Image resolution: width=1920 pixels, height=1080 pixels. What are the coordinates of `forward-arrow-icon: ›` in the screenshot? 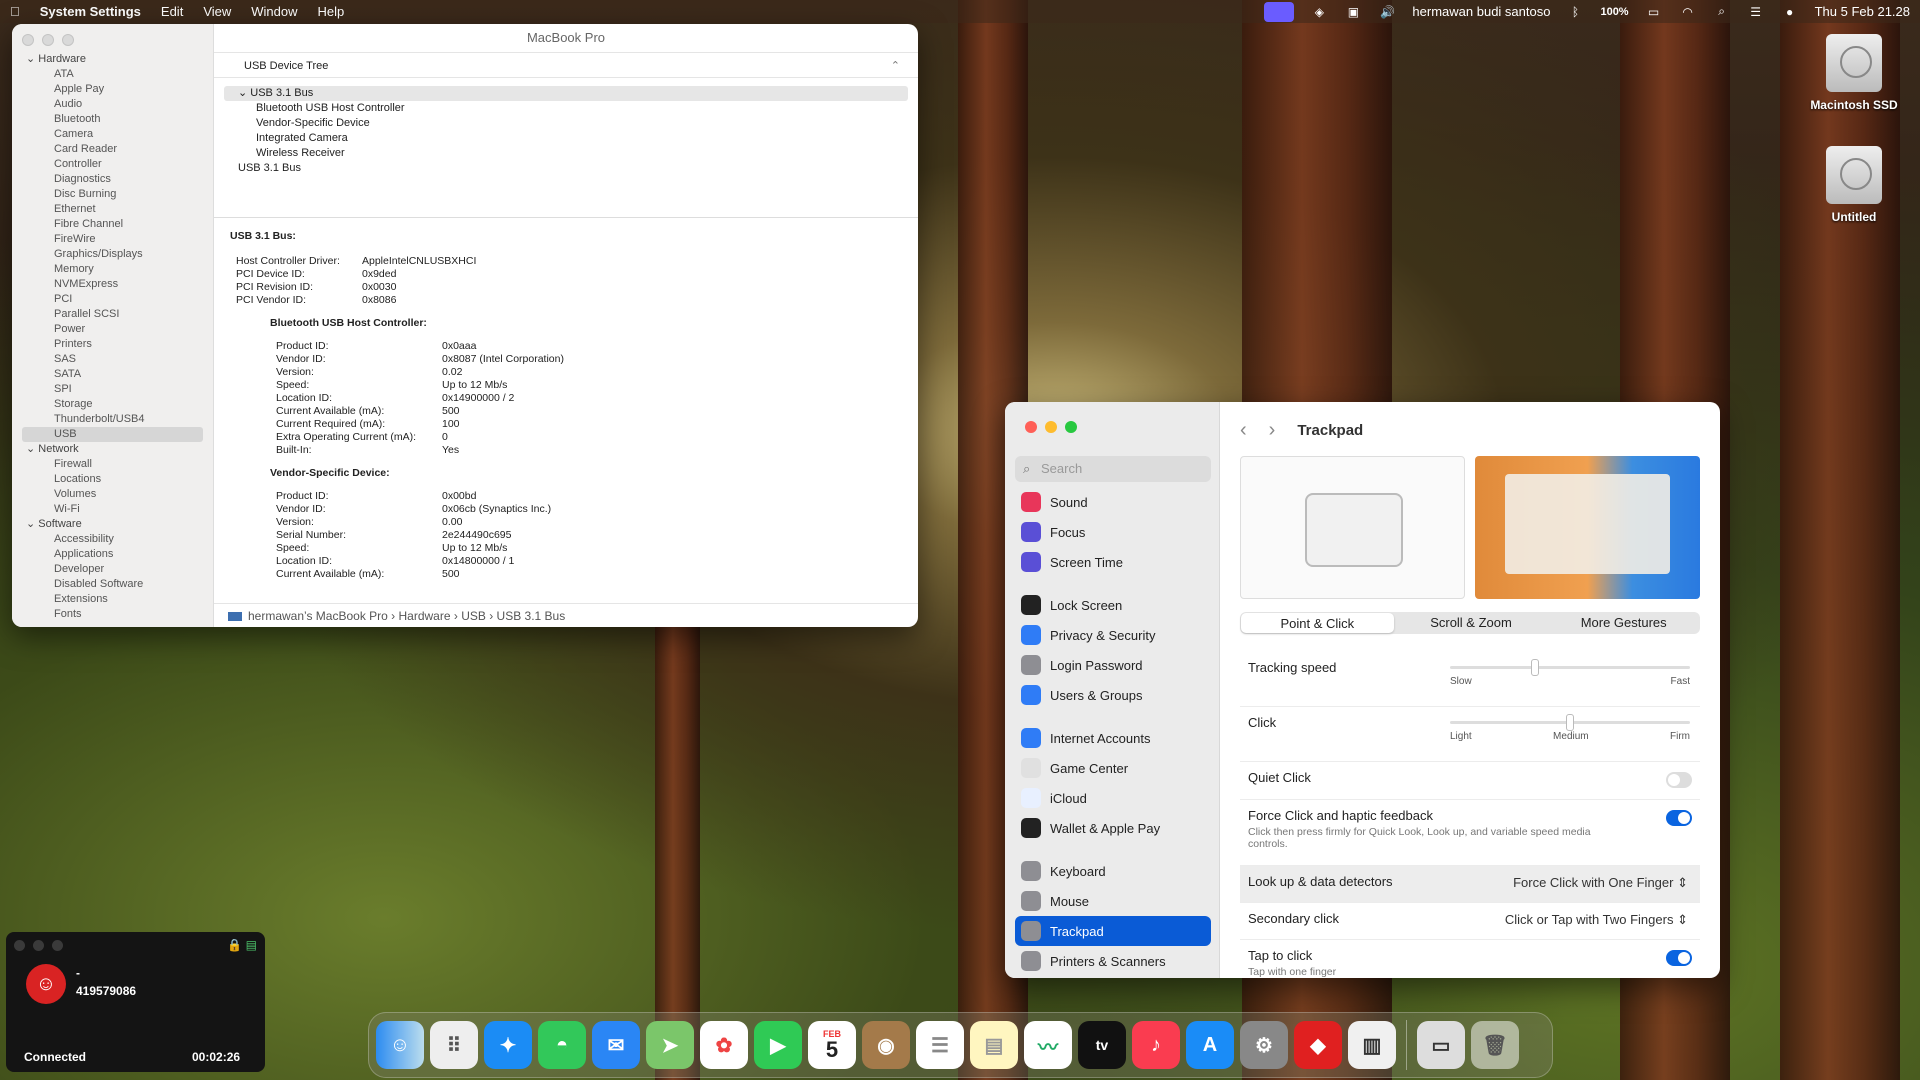 It's located at (1272, 430).